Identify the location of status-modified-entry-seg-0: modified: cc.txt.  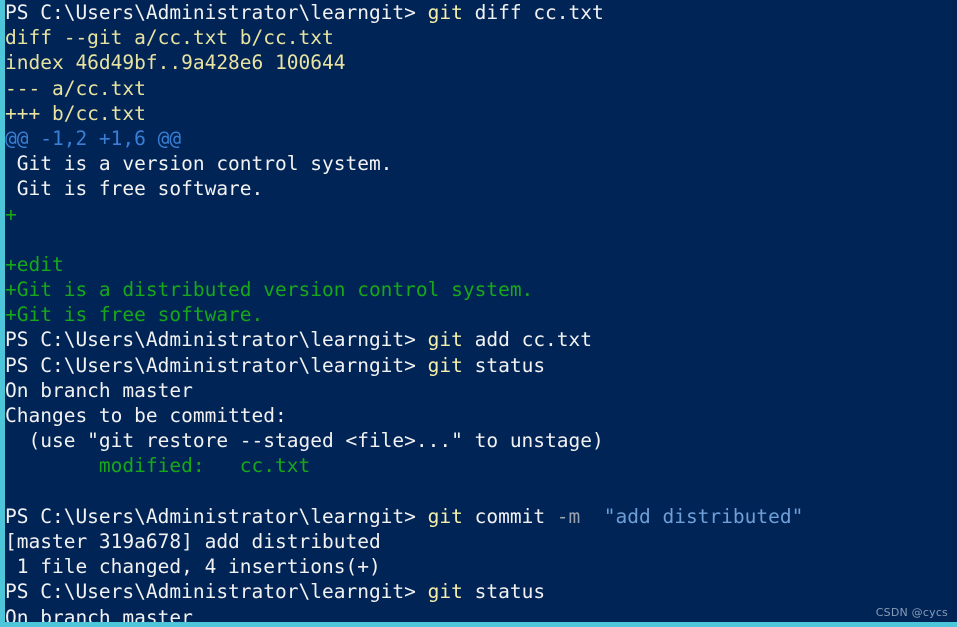
(158, 466).